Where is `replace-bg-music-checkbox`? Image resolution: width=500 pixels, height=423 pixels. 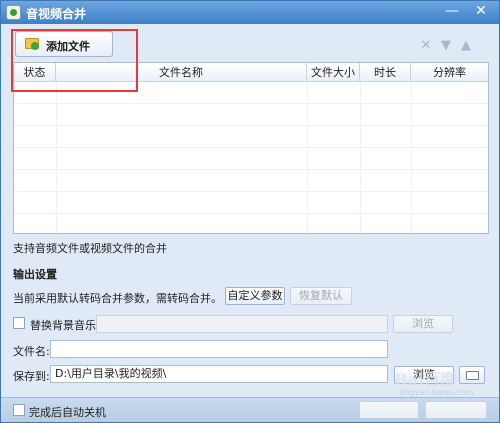
replace-bg-music-checkbox is located at coordinates (19, 323).